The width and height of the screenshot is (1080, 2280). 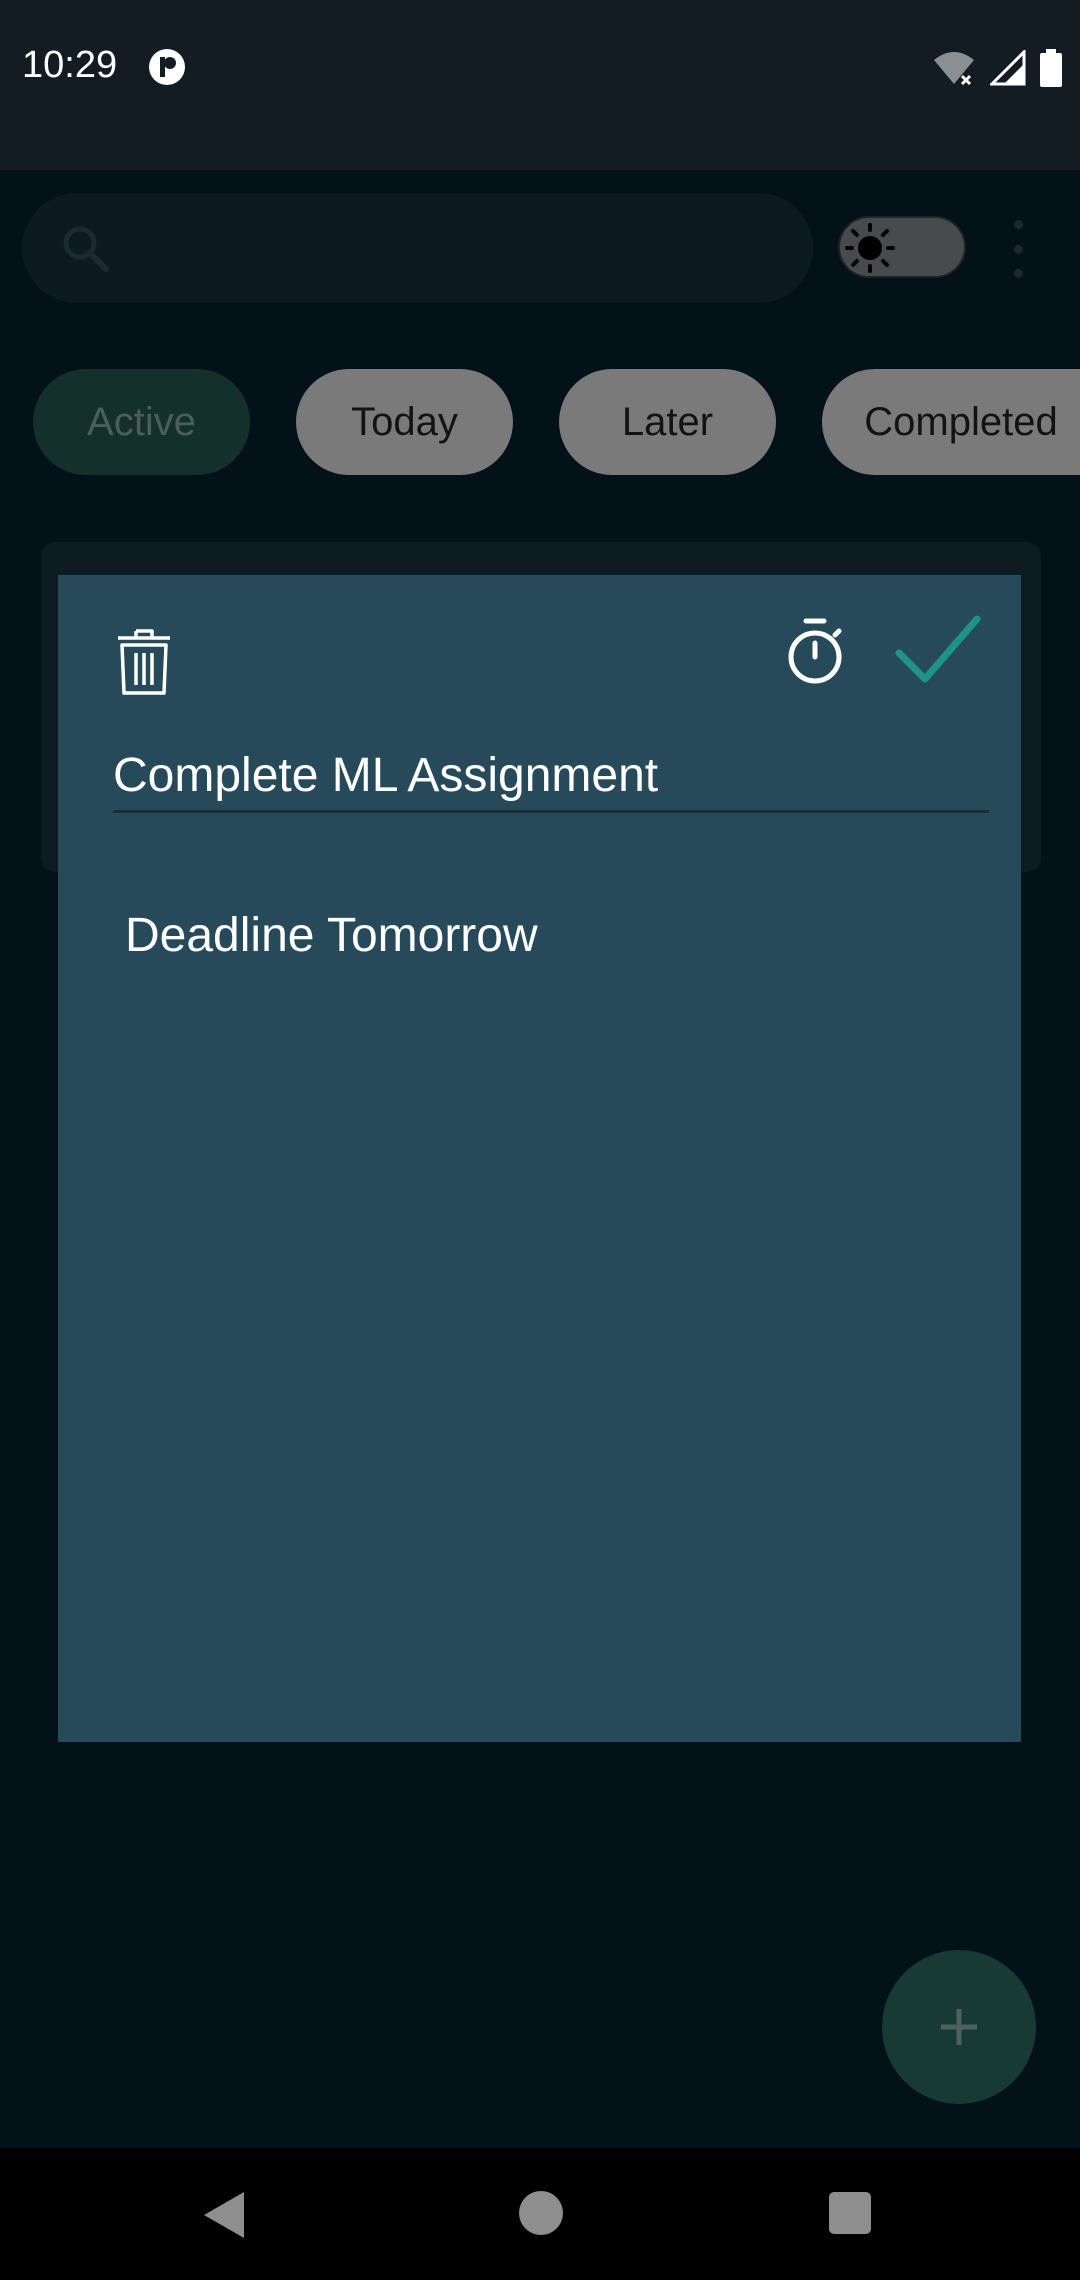 I want to click on check-icon, so click(x=938, y=651).